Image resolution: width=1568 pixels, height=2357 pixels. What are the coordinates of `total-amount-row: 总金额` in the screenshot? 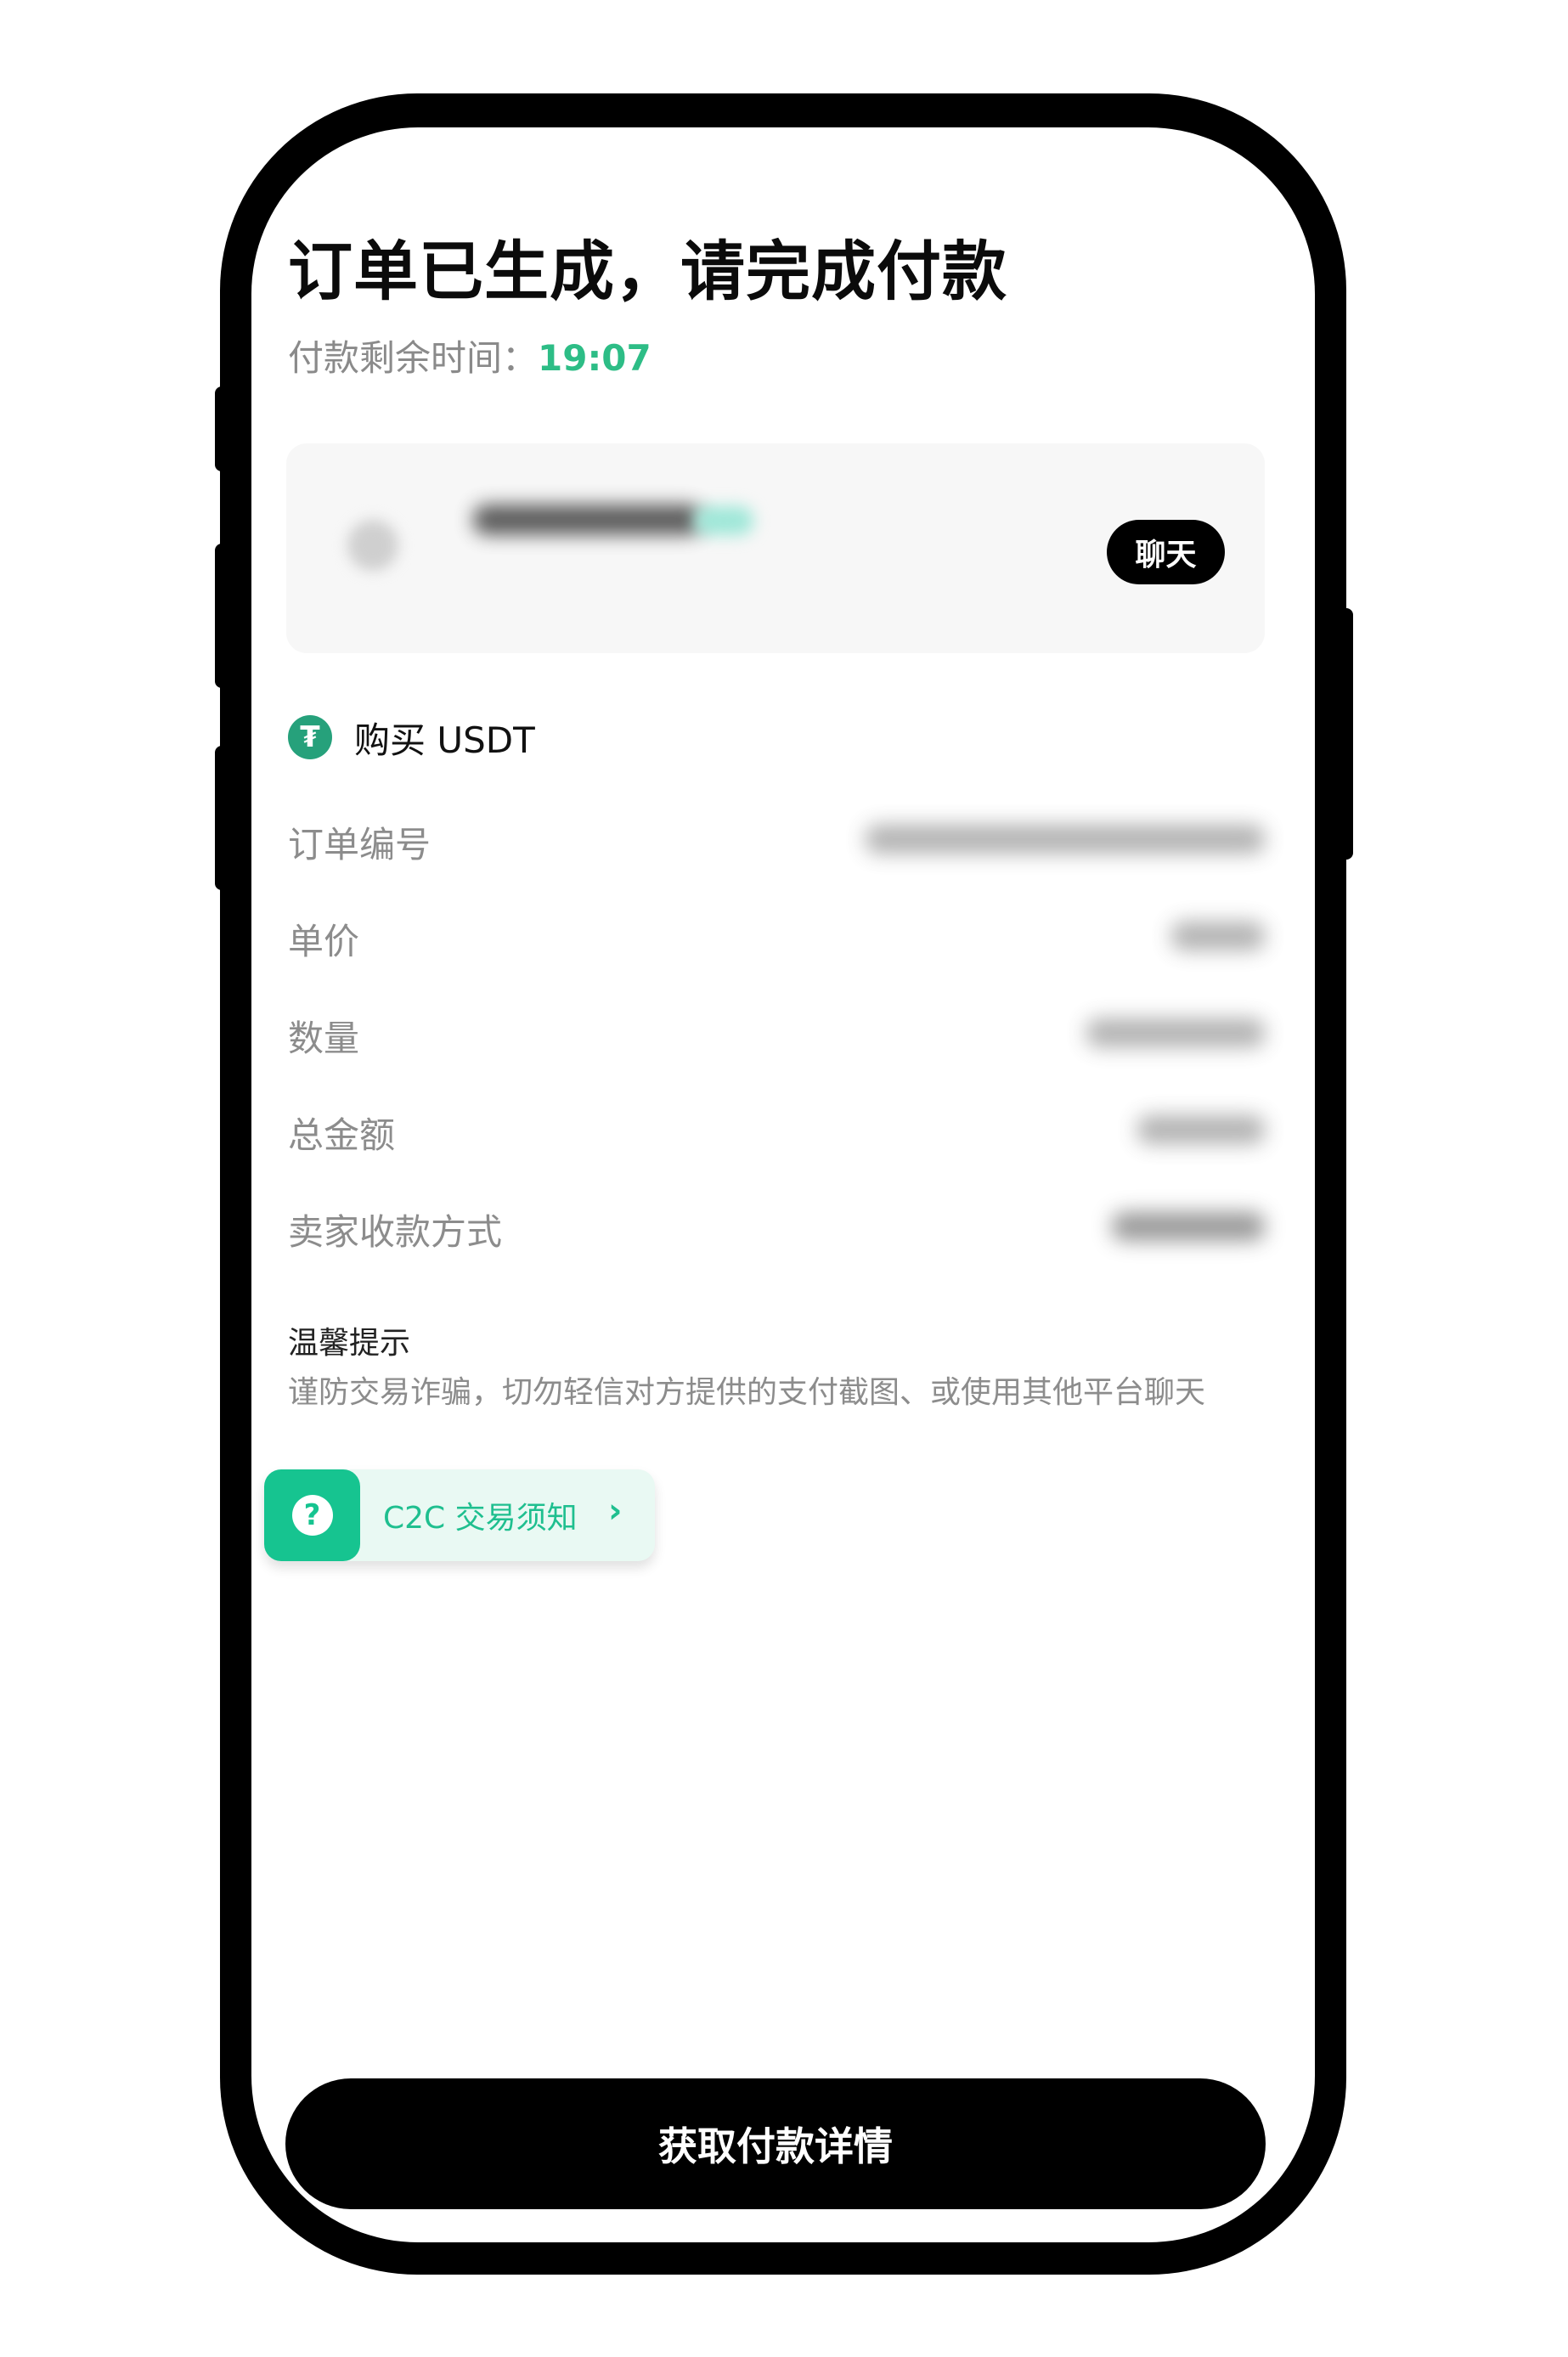 It's located at (776, 1129).